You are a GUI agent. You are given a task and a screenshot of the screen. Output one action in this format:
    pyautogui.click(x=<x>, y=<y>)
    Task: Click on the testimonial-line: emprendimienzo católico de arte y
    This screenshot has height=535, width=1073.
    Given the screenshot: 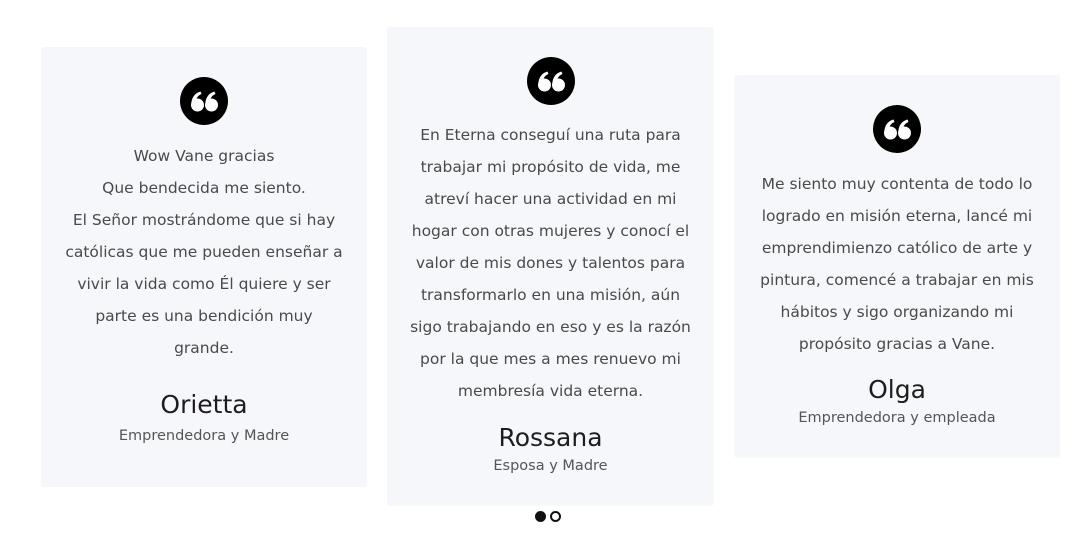 What is the action you would take?
    pyautogui.click(x=897, y=248)
    